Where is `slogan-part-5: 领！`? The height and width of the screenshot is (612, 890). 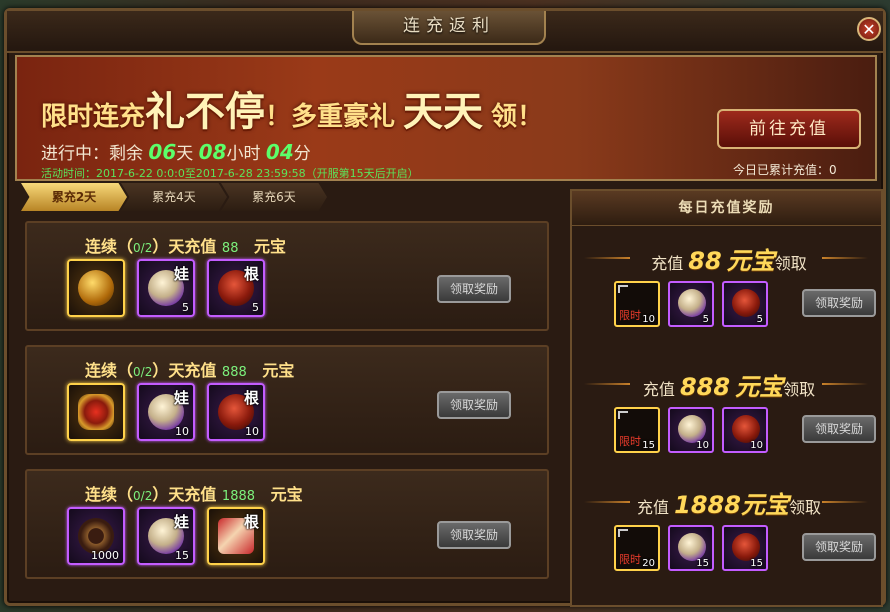
slogan-part-5: 领！ is located at coordinates (517, 117).